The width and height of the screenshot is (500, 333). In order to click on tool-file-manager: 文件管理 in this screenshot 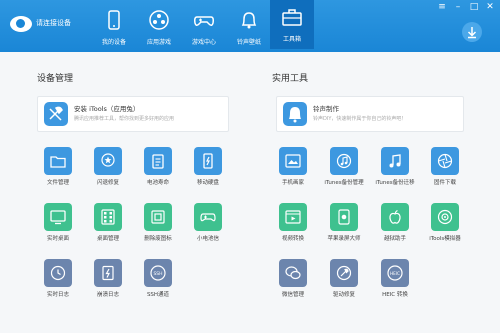, I will do `click(58, 167)`.